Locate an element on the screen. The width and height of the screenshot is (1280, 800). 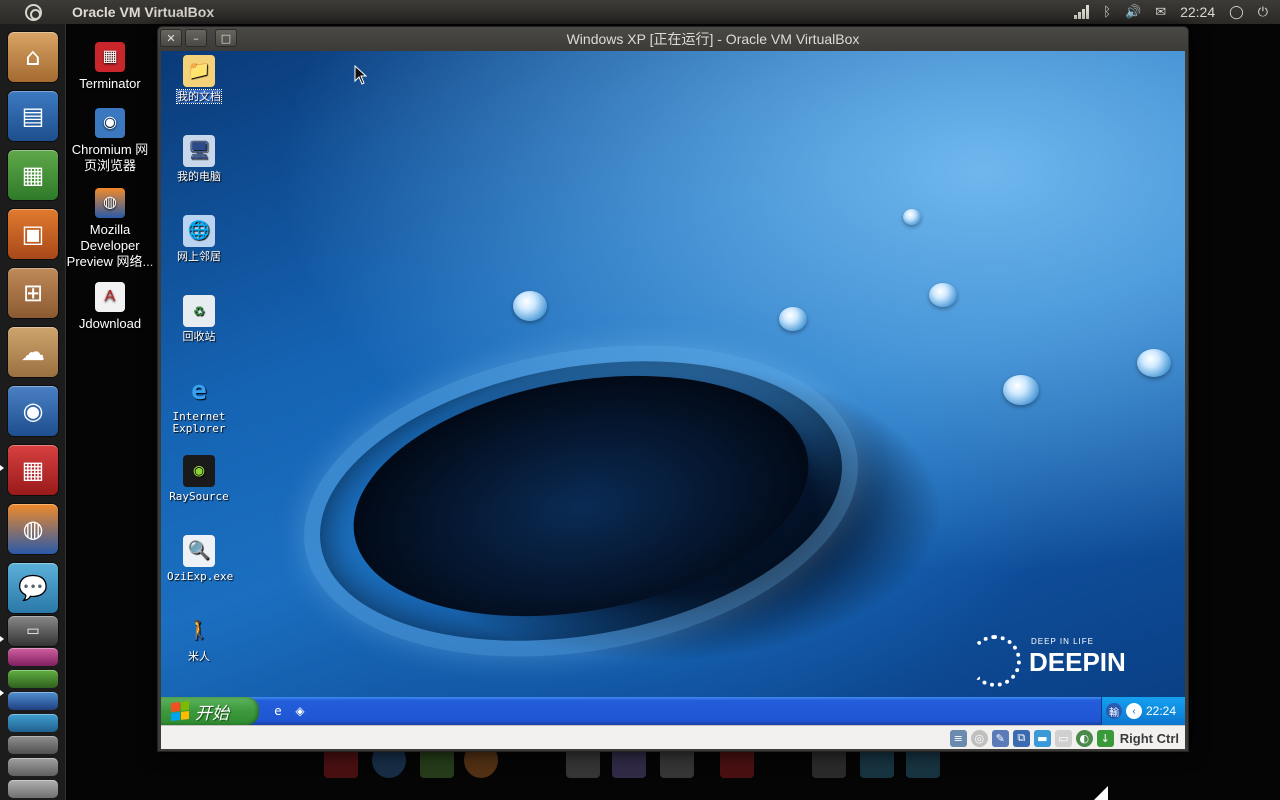
launcher-impress: ▣ is located at coordinates (33, 234).